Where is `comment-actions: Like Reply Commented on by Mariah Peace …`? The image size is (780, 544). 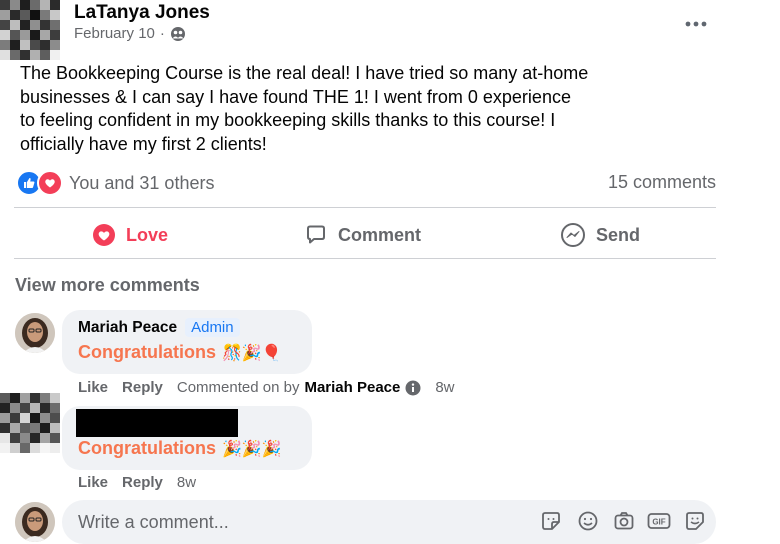
comment-actions: Like Reply Commented on by Mariah Peace … is located at coordinates (266, 387).